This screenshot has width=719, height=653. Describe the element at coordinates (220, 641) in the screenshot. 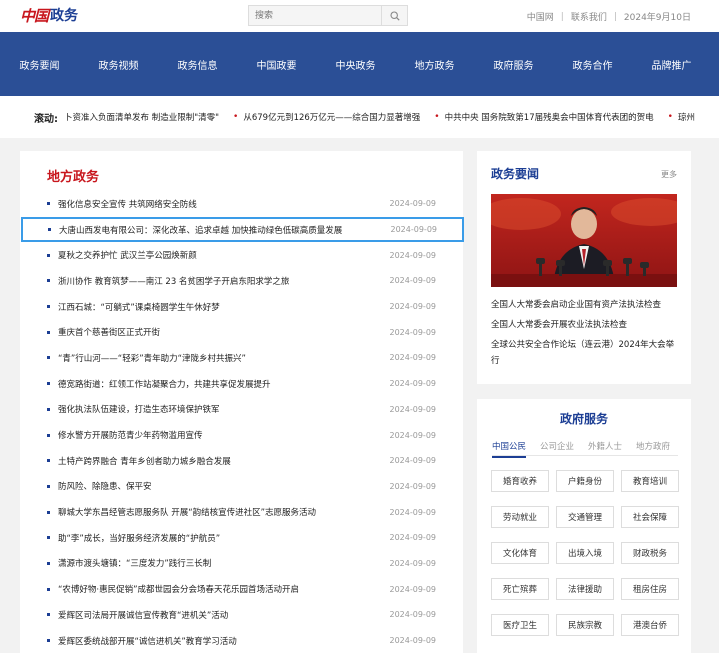

I see `news-title: 爱辉区委统战部开展“诚信进机关”教育学习活动` at that location.